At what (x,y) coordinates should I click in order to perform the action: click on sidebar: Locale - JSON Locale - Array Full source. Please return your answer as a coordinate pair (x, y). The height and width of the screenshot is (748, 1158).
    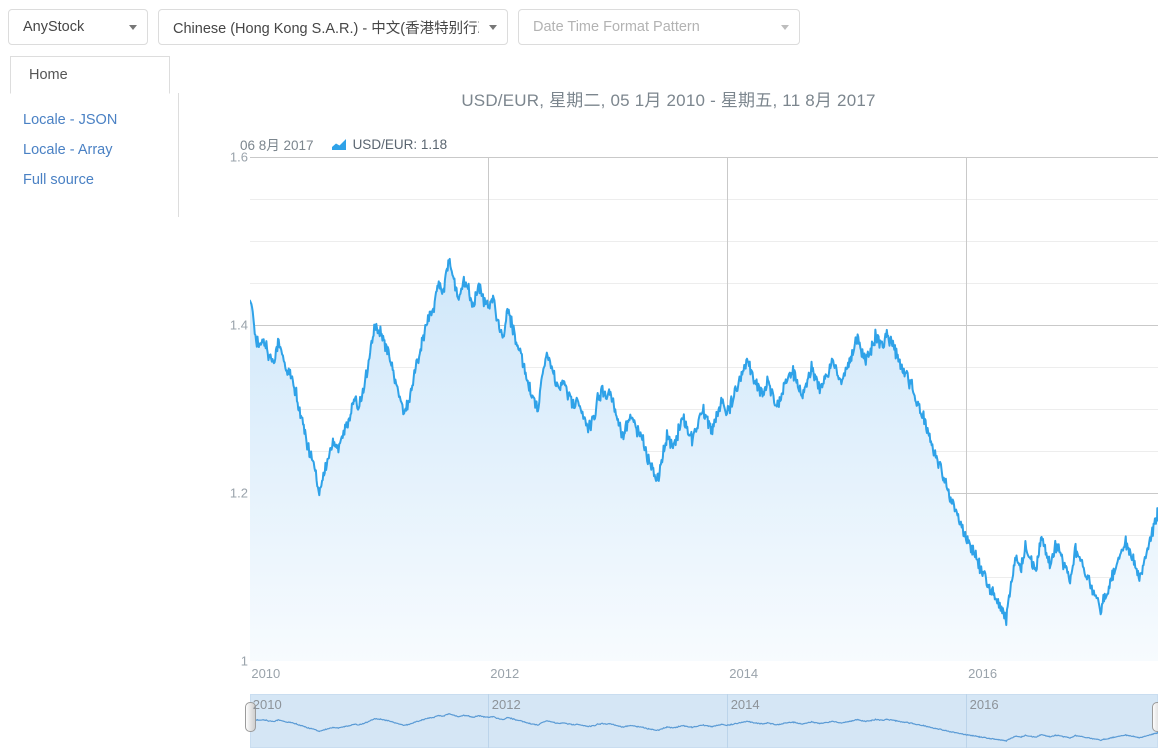
    Looking at the image, I should click on (89, 155).